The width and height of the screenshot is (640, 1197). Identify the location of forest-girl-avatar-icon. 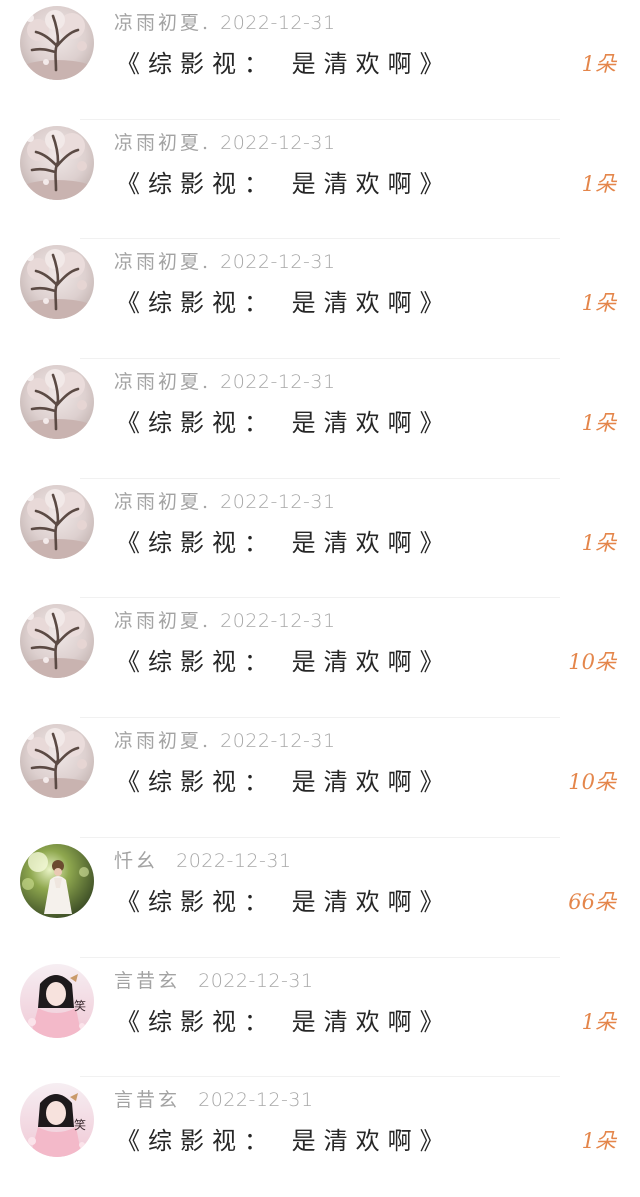
(57, 881).